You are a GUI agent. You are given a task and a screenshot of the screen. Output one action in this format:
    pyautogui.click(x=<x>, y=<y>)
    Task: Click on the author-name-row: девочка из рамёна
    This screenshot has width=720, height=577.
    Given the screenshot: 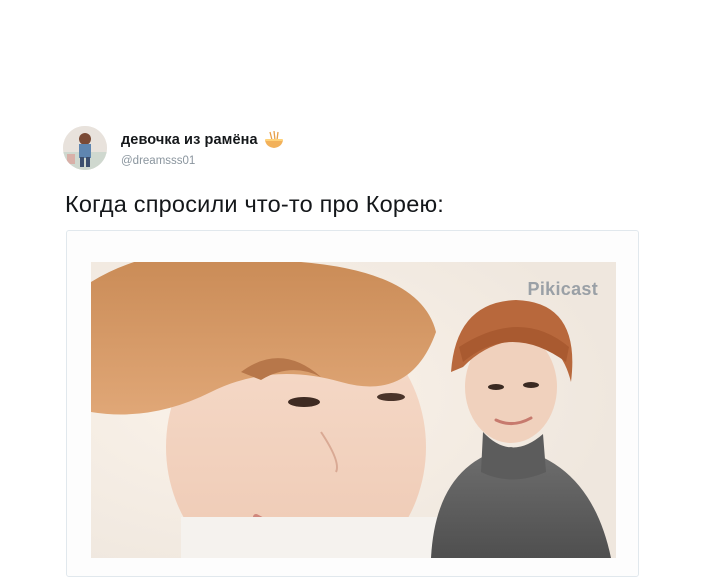 What is the action you would take?
    pyautogui.click(x=203, y=139)
    